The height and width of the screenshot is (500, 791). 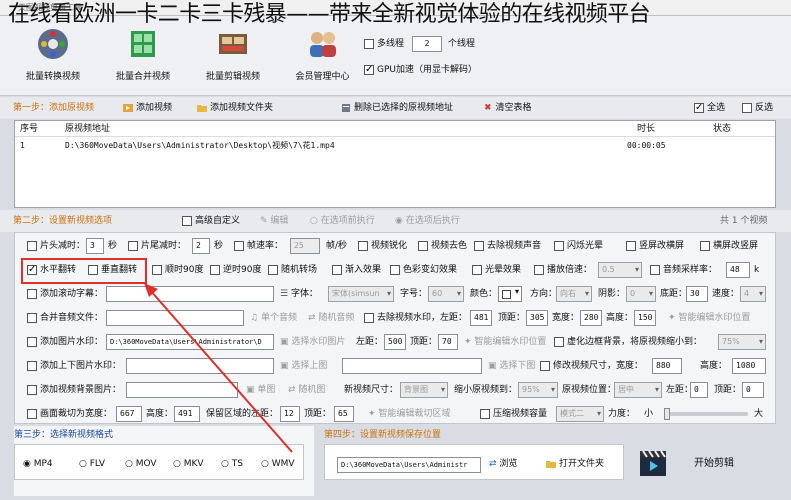 I want to click on annotation-arrow-icon, so click(x=218, y=368).